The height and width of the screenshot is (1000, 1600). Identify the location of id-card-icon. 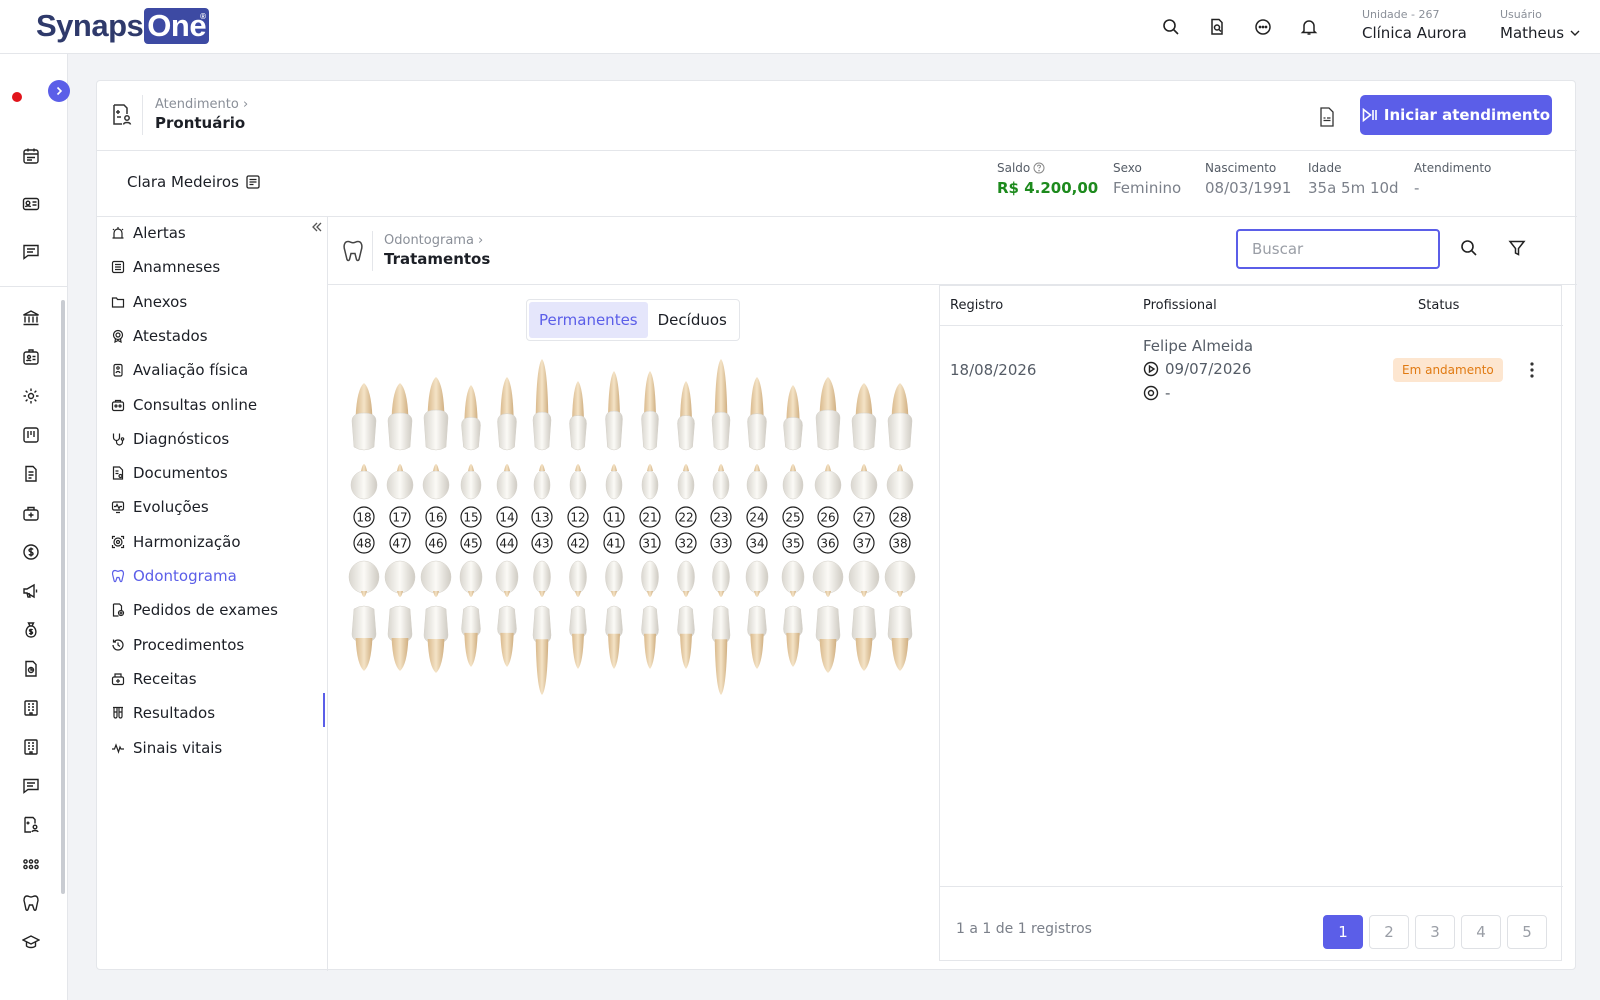
(31, 204).